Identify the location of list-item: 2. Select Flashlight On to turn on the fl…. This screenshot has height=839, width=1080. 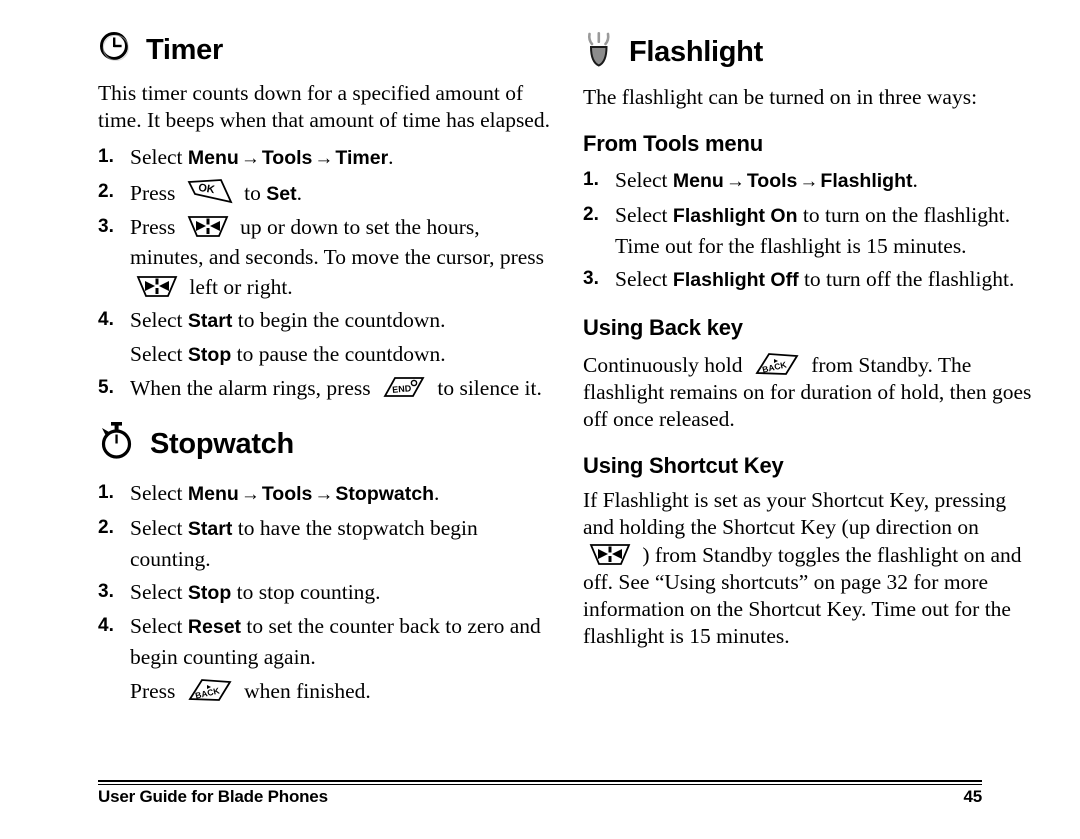
(810, 230).